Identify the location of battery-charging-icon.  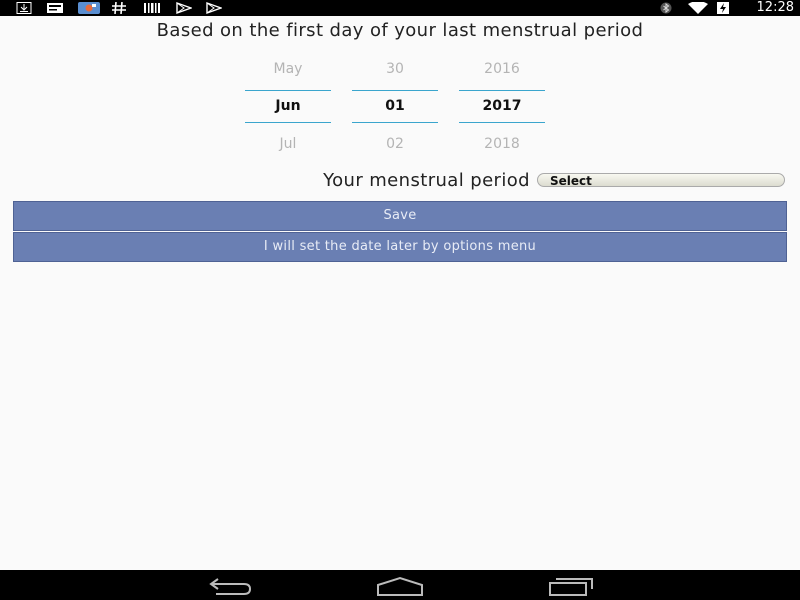
(723, 8).